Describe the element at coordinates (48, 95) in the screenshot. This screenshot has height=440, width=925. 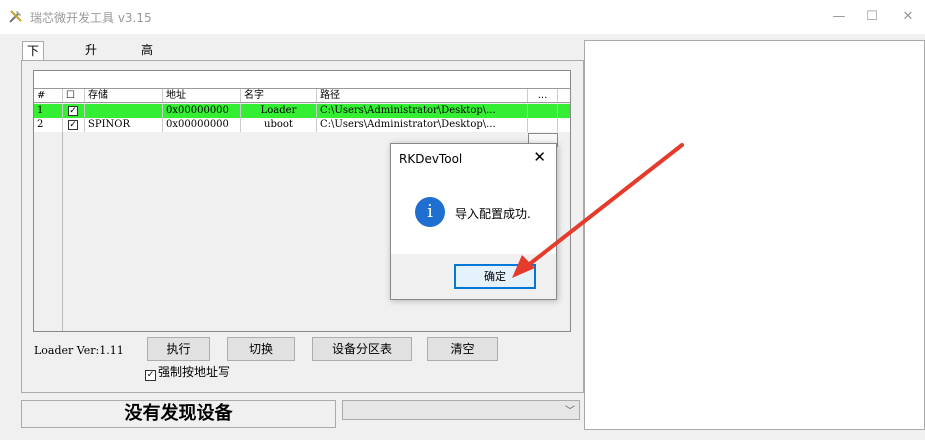
I see `col-header-index: #` at that location.